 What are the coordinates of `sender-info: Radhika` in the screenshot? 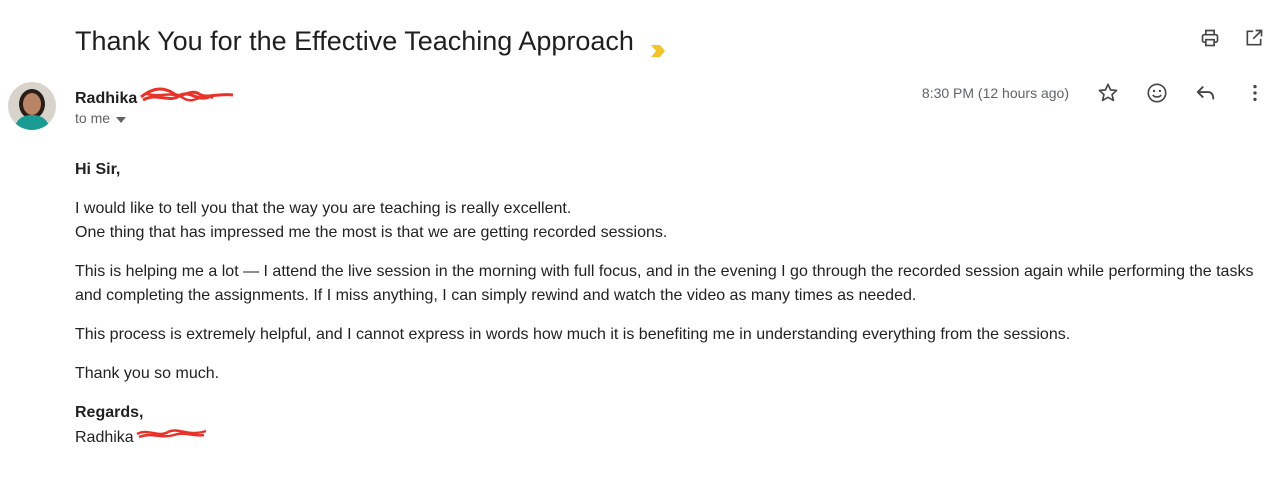 It's located at (155, 98).